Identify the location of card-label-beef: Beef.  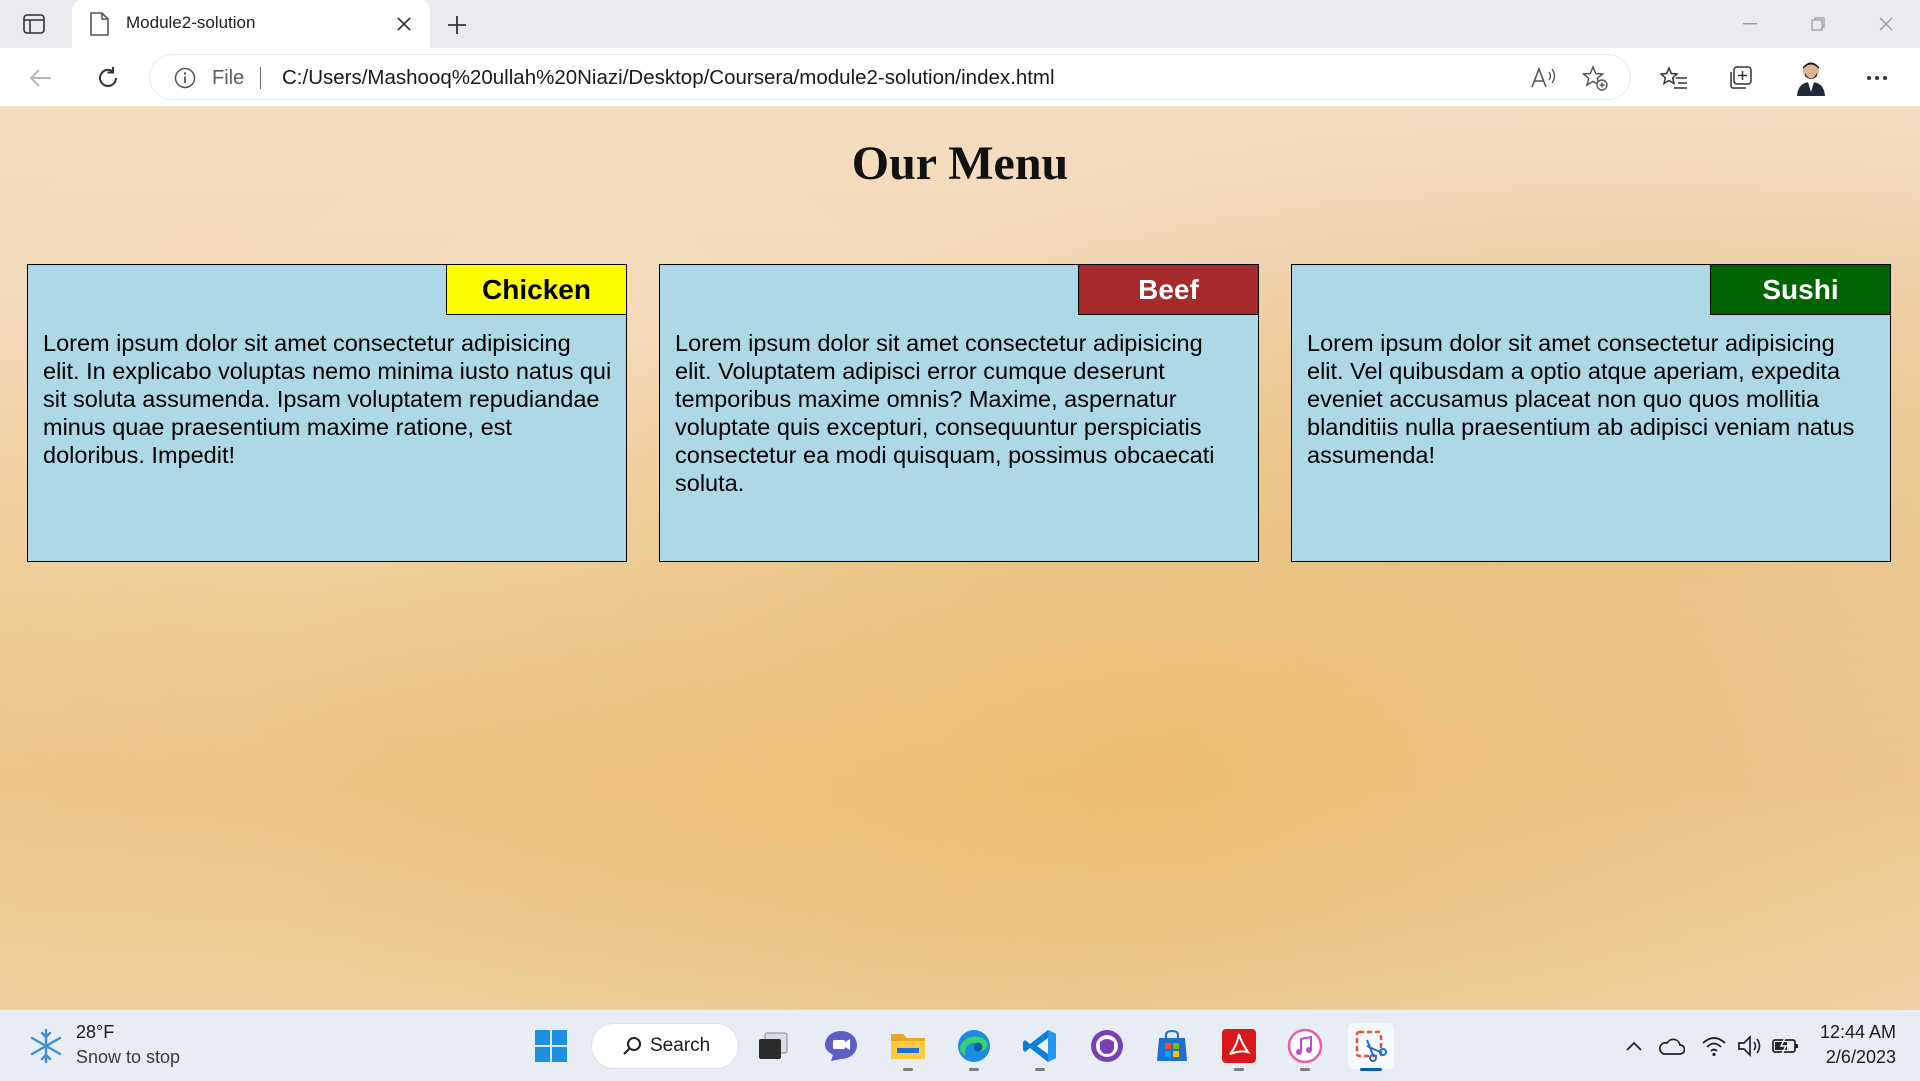
(1168, 290).